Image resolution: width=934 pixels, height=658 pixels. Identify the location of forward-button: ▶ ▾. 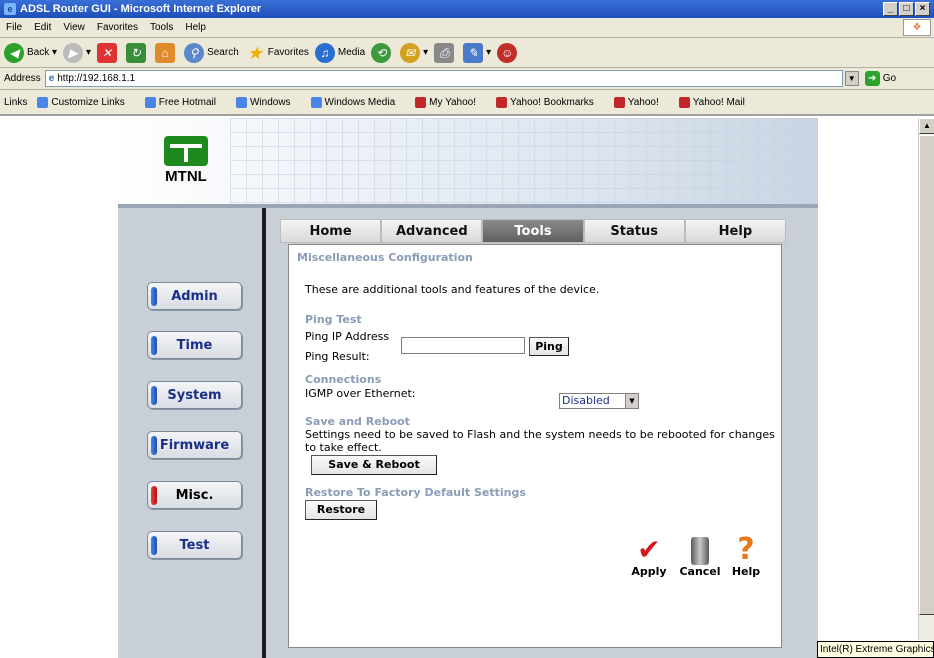
(77, 52).